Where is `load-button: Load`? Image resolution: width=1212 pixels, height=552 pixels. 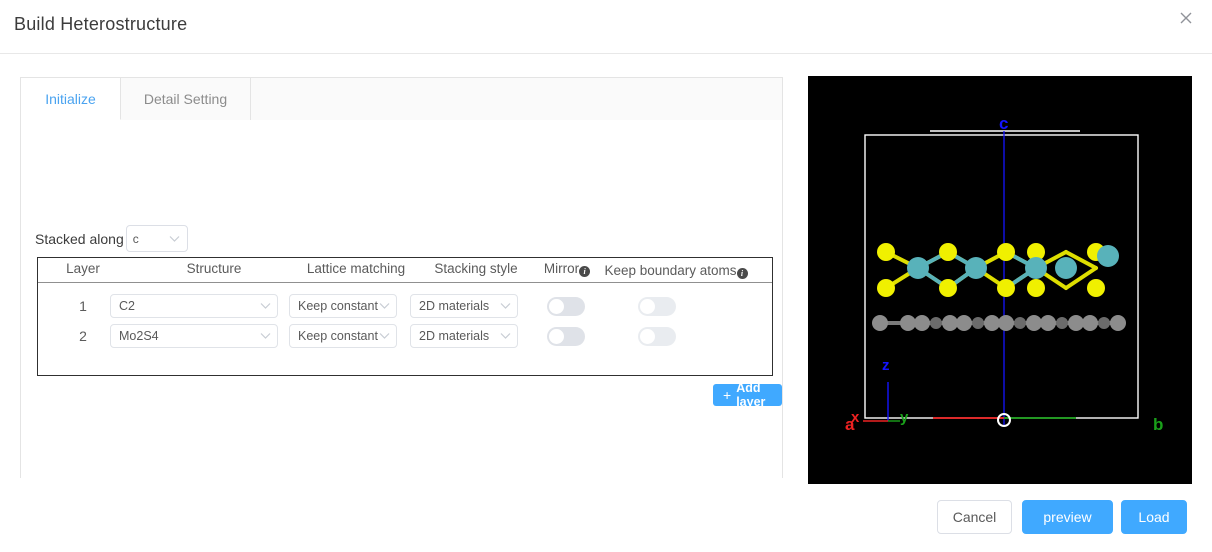
load-button: Load is located at coordinates (1154, 517).